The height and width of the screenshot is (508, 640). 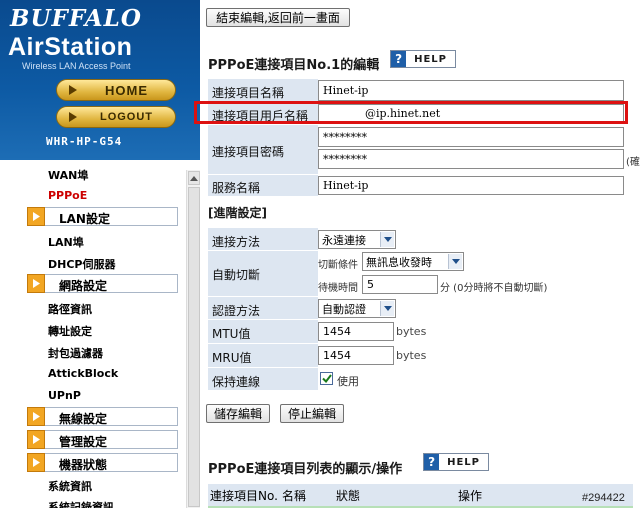 I want to click on mru-label: MRU值, so click(x=232, y=358).